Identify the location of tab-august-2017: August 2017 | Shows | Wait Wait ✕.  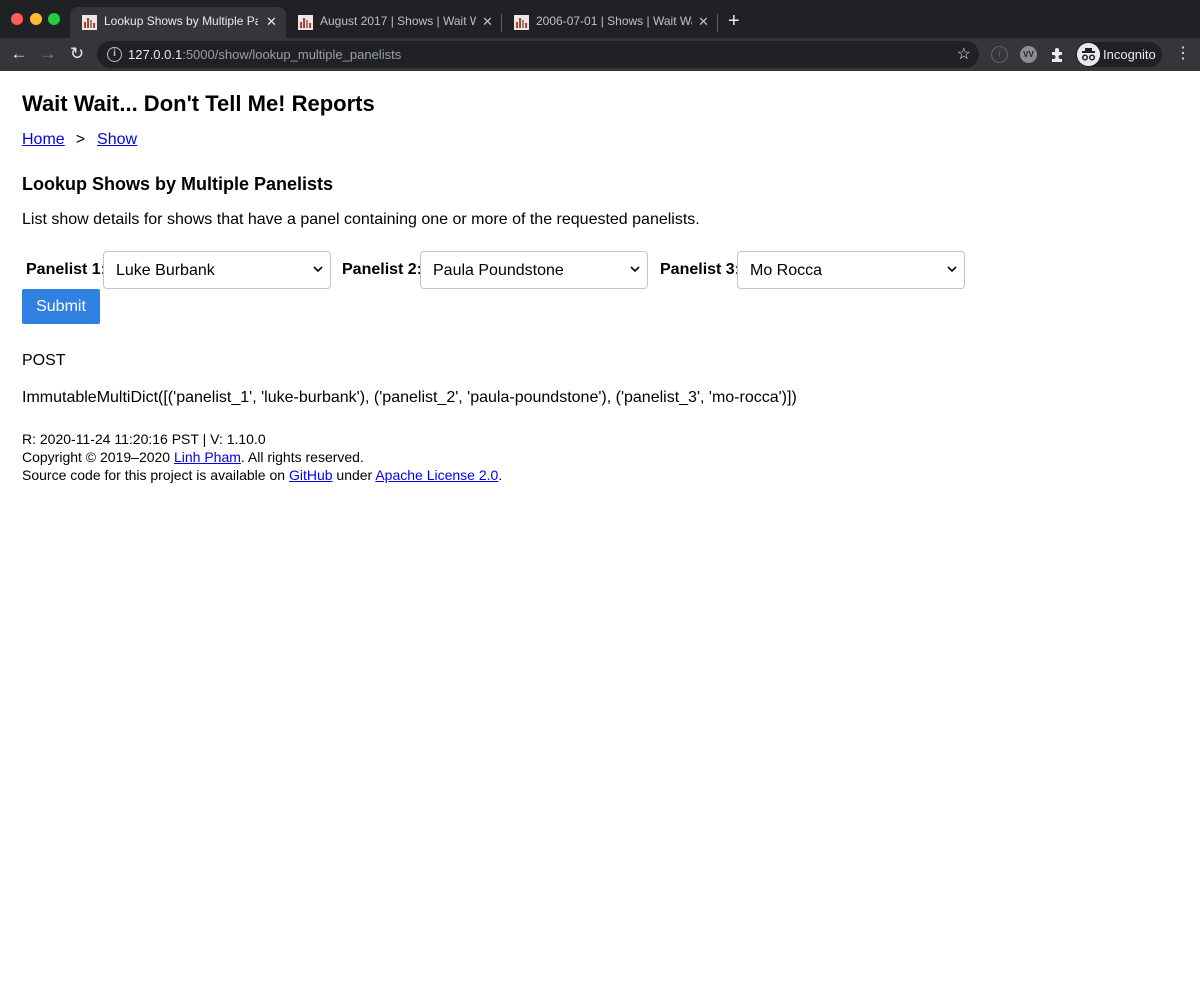
(394, 22).